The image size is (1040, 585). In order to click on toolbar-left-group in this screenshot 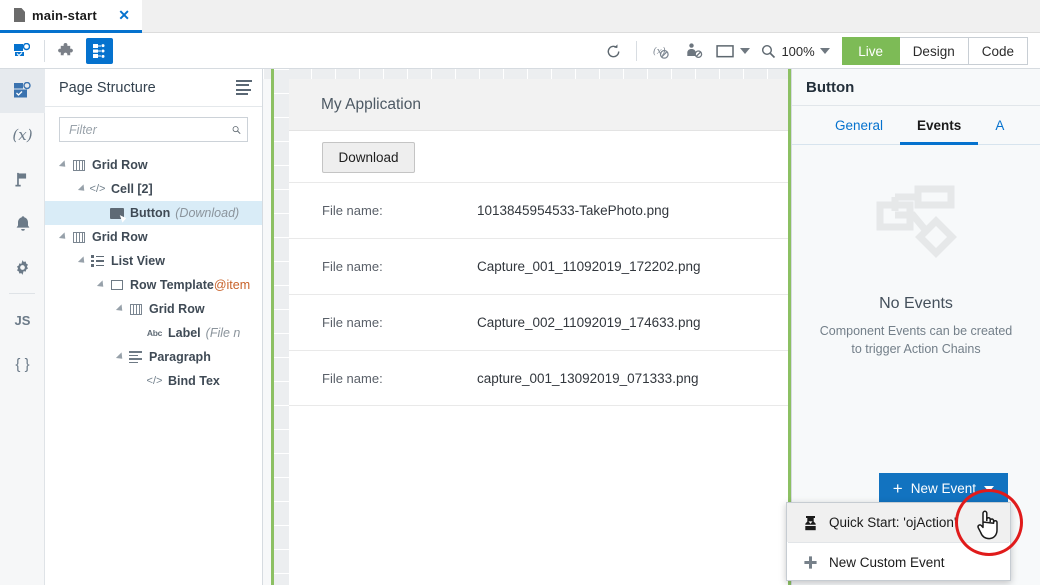, I will do `click(70, 51)`.